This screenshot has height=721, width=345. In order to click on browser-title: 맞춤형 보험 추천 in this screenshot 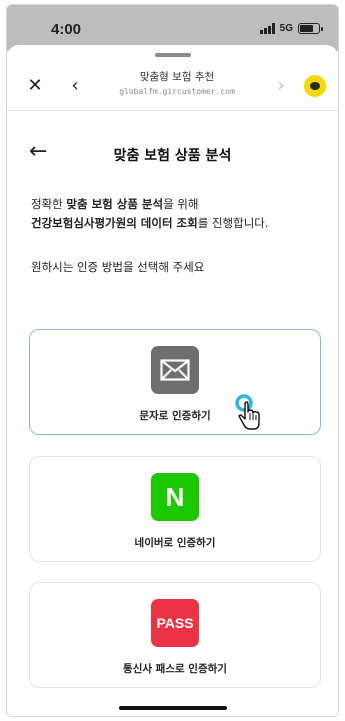, I will do `click(177, 77)`.